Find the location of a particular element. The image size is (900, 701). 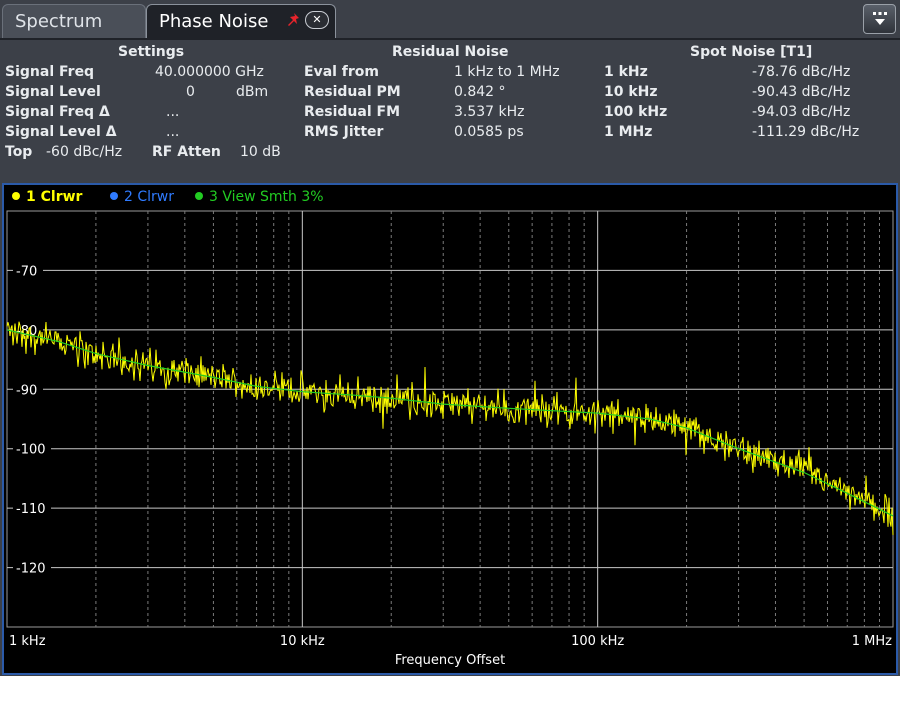

x-tick-label: 1 kHz is located at coordinates (27, 641).